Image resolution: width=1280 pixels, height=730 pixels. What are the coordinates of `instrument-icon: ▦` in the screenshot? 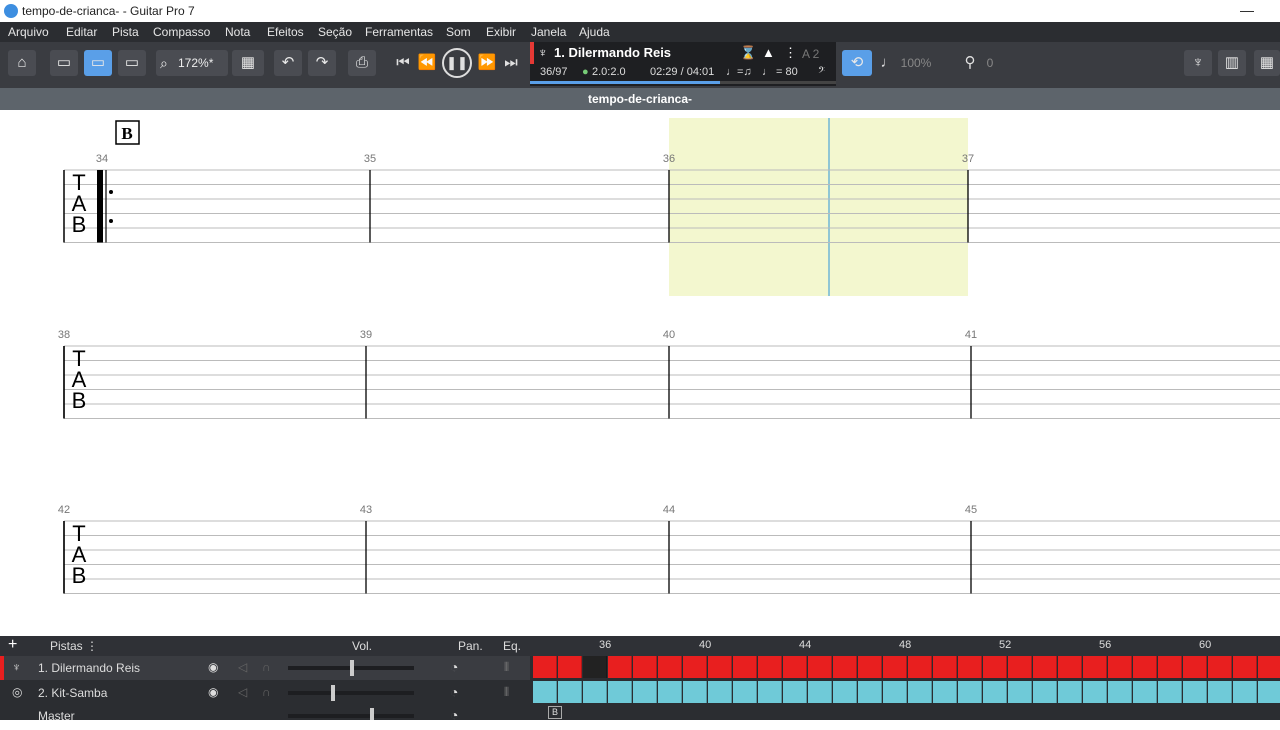 It's located at (1267, 63).